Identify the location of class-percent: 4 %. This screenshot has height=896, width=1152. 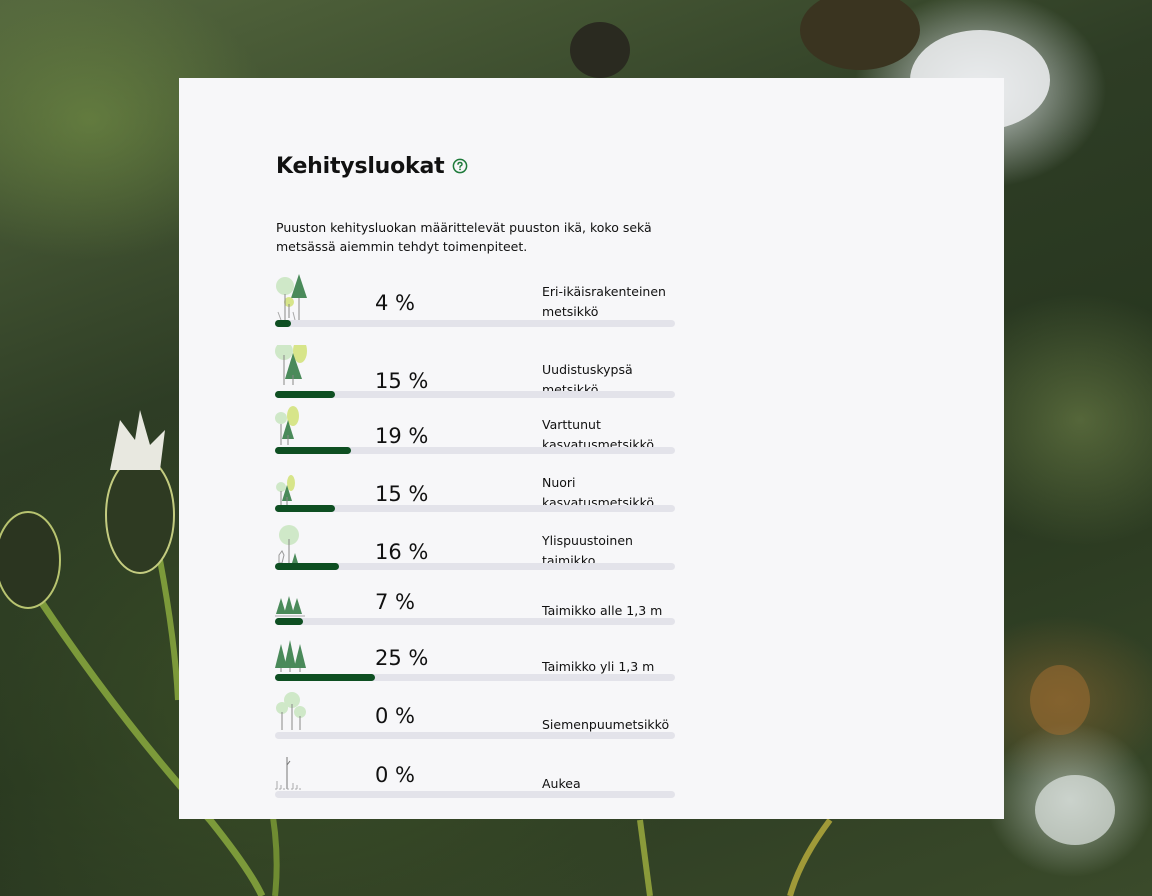
(395, 303).